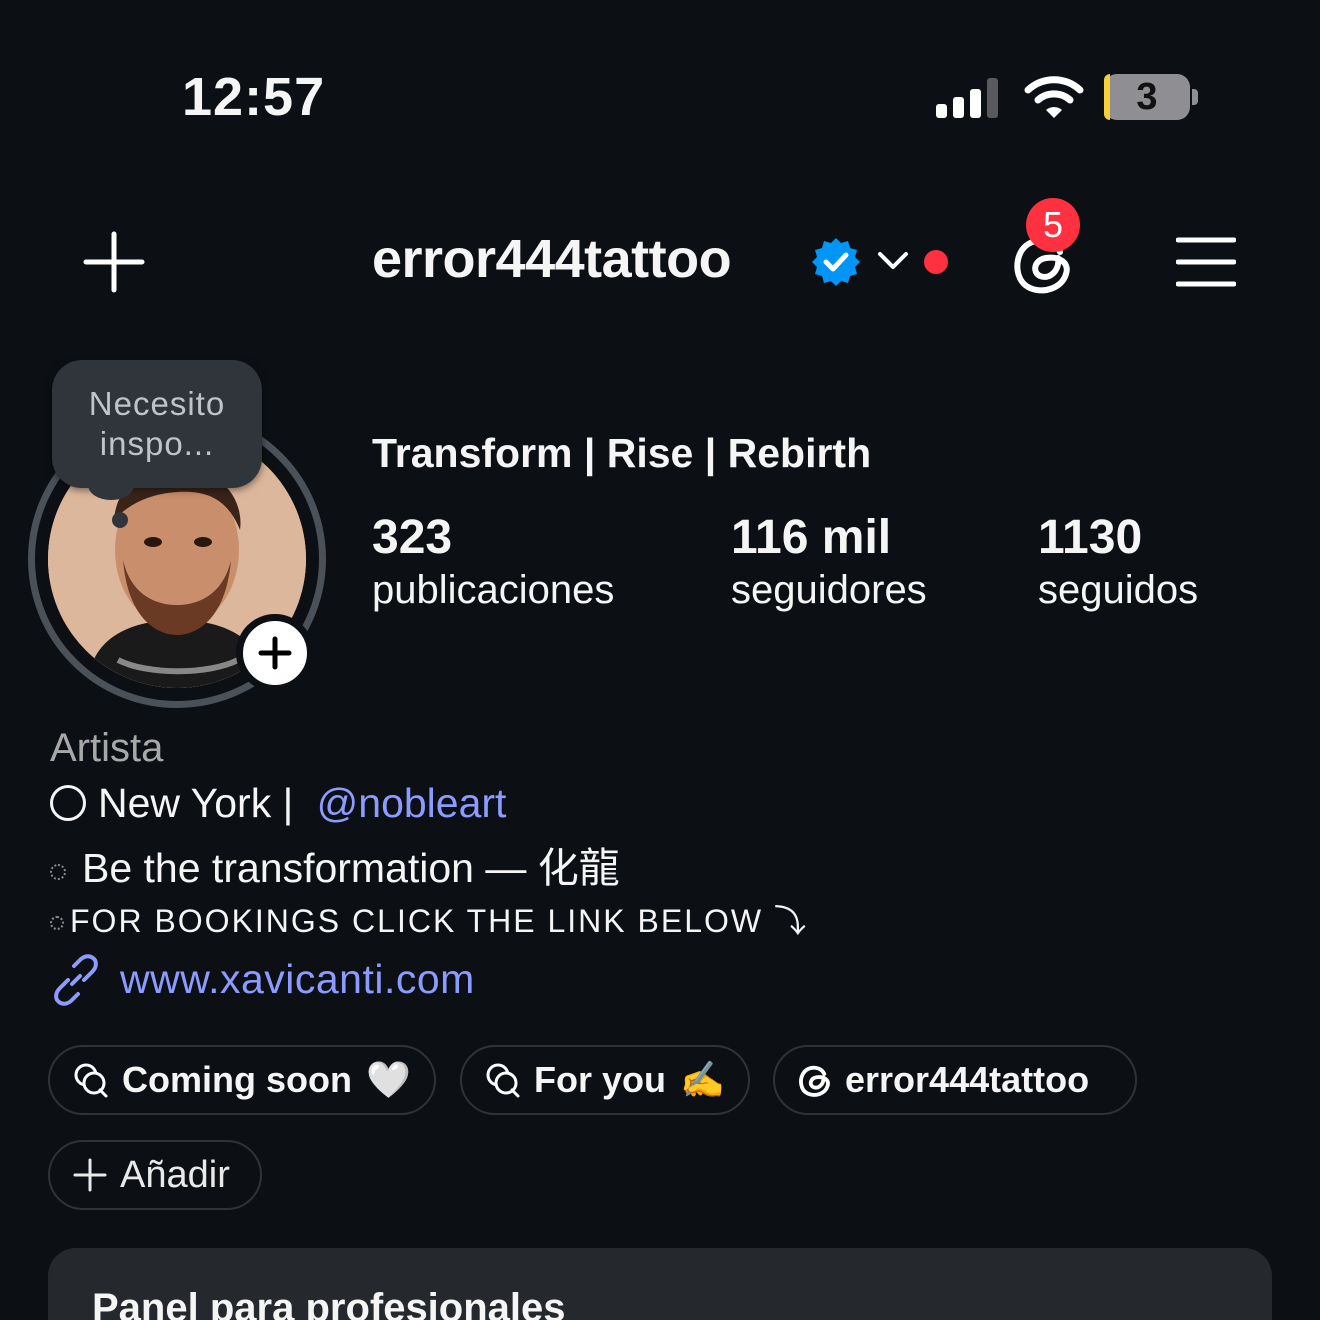 This screenshot has width=1320, height=1320. What do you see at coordinates (493, 590) in the screenshot?
I see `posts-label: publicaciones` at bounding box center [493, 590].